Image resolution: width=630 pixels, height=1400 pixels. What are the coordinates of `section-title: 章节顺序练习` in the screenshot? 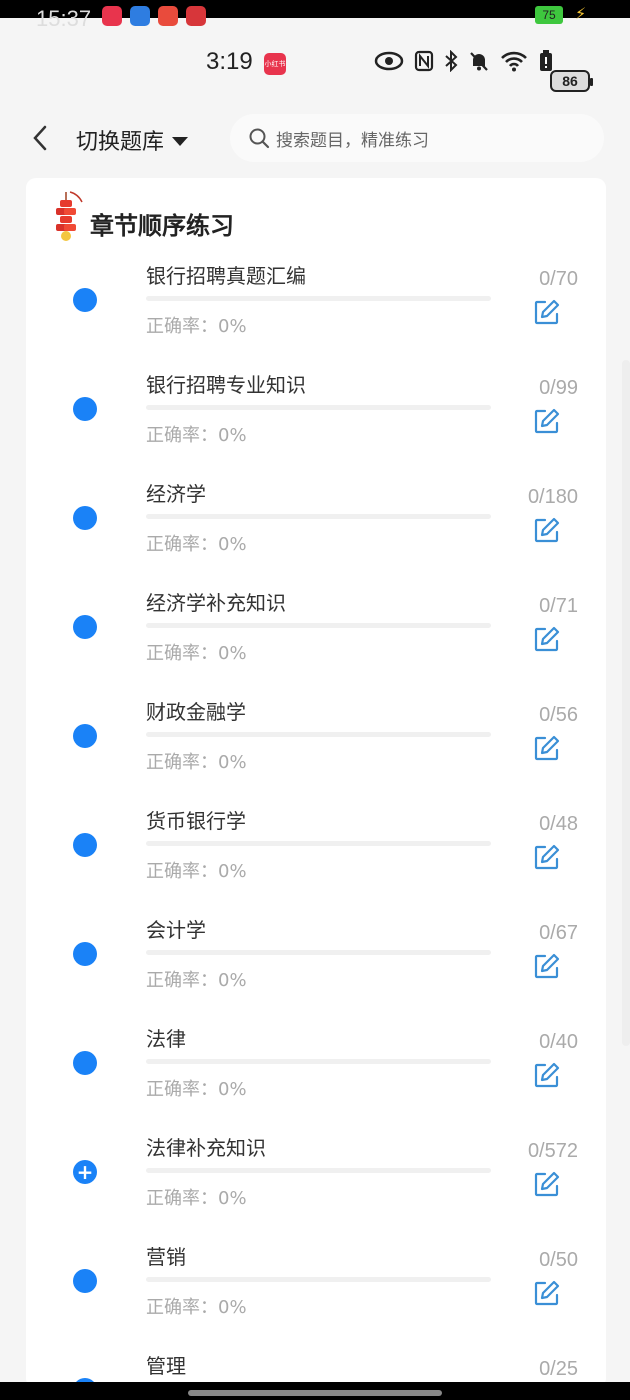 It's located at (162, 225).